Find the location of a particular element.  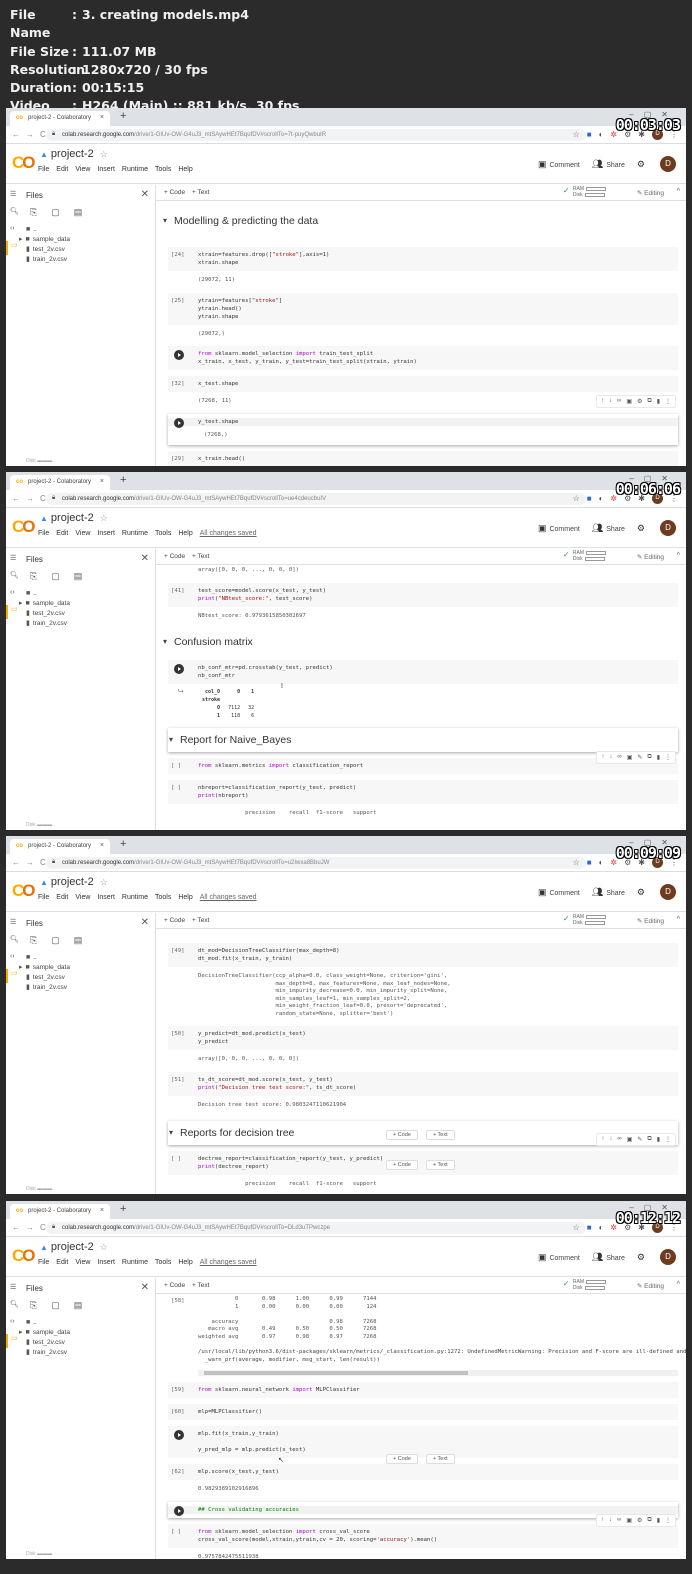

resource-monitor: ✓ RAM Disk is located at coordinates (584, 1285).